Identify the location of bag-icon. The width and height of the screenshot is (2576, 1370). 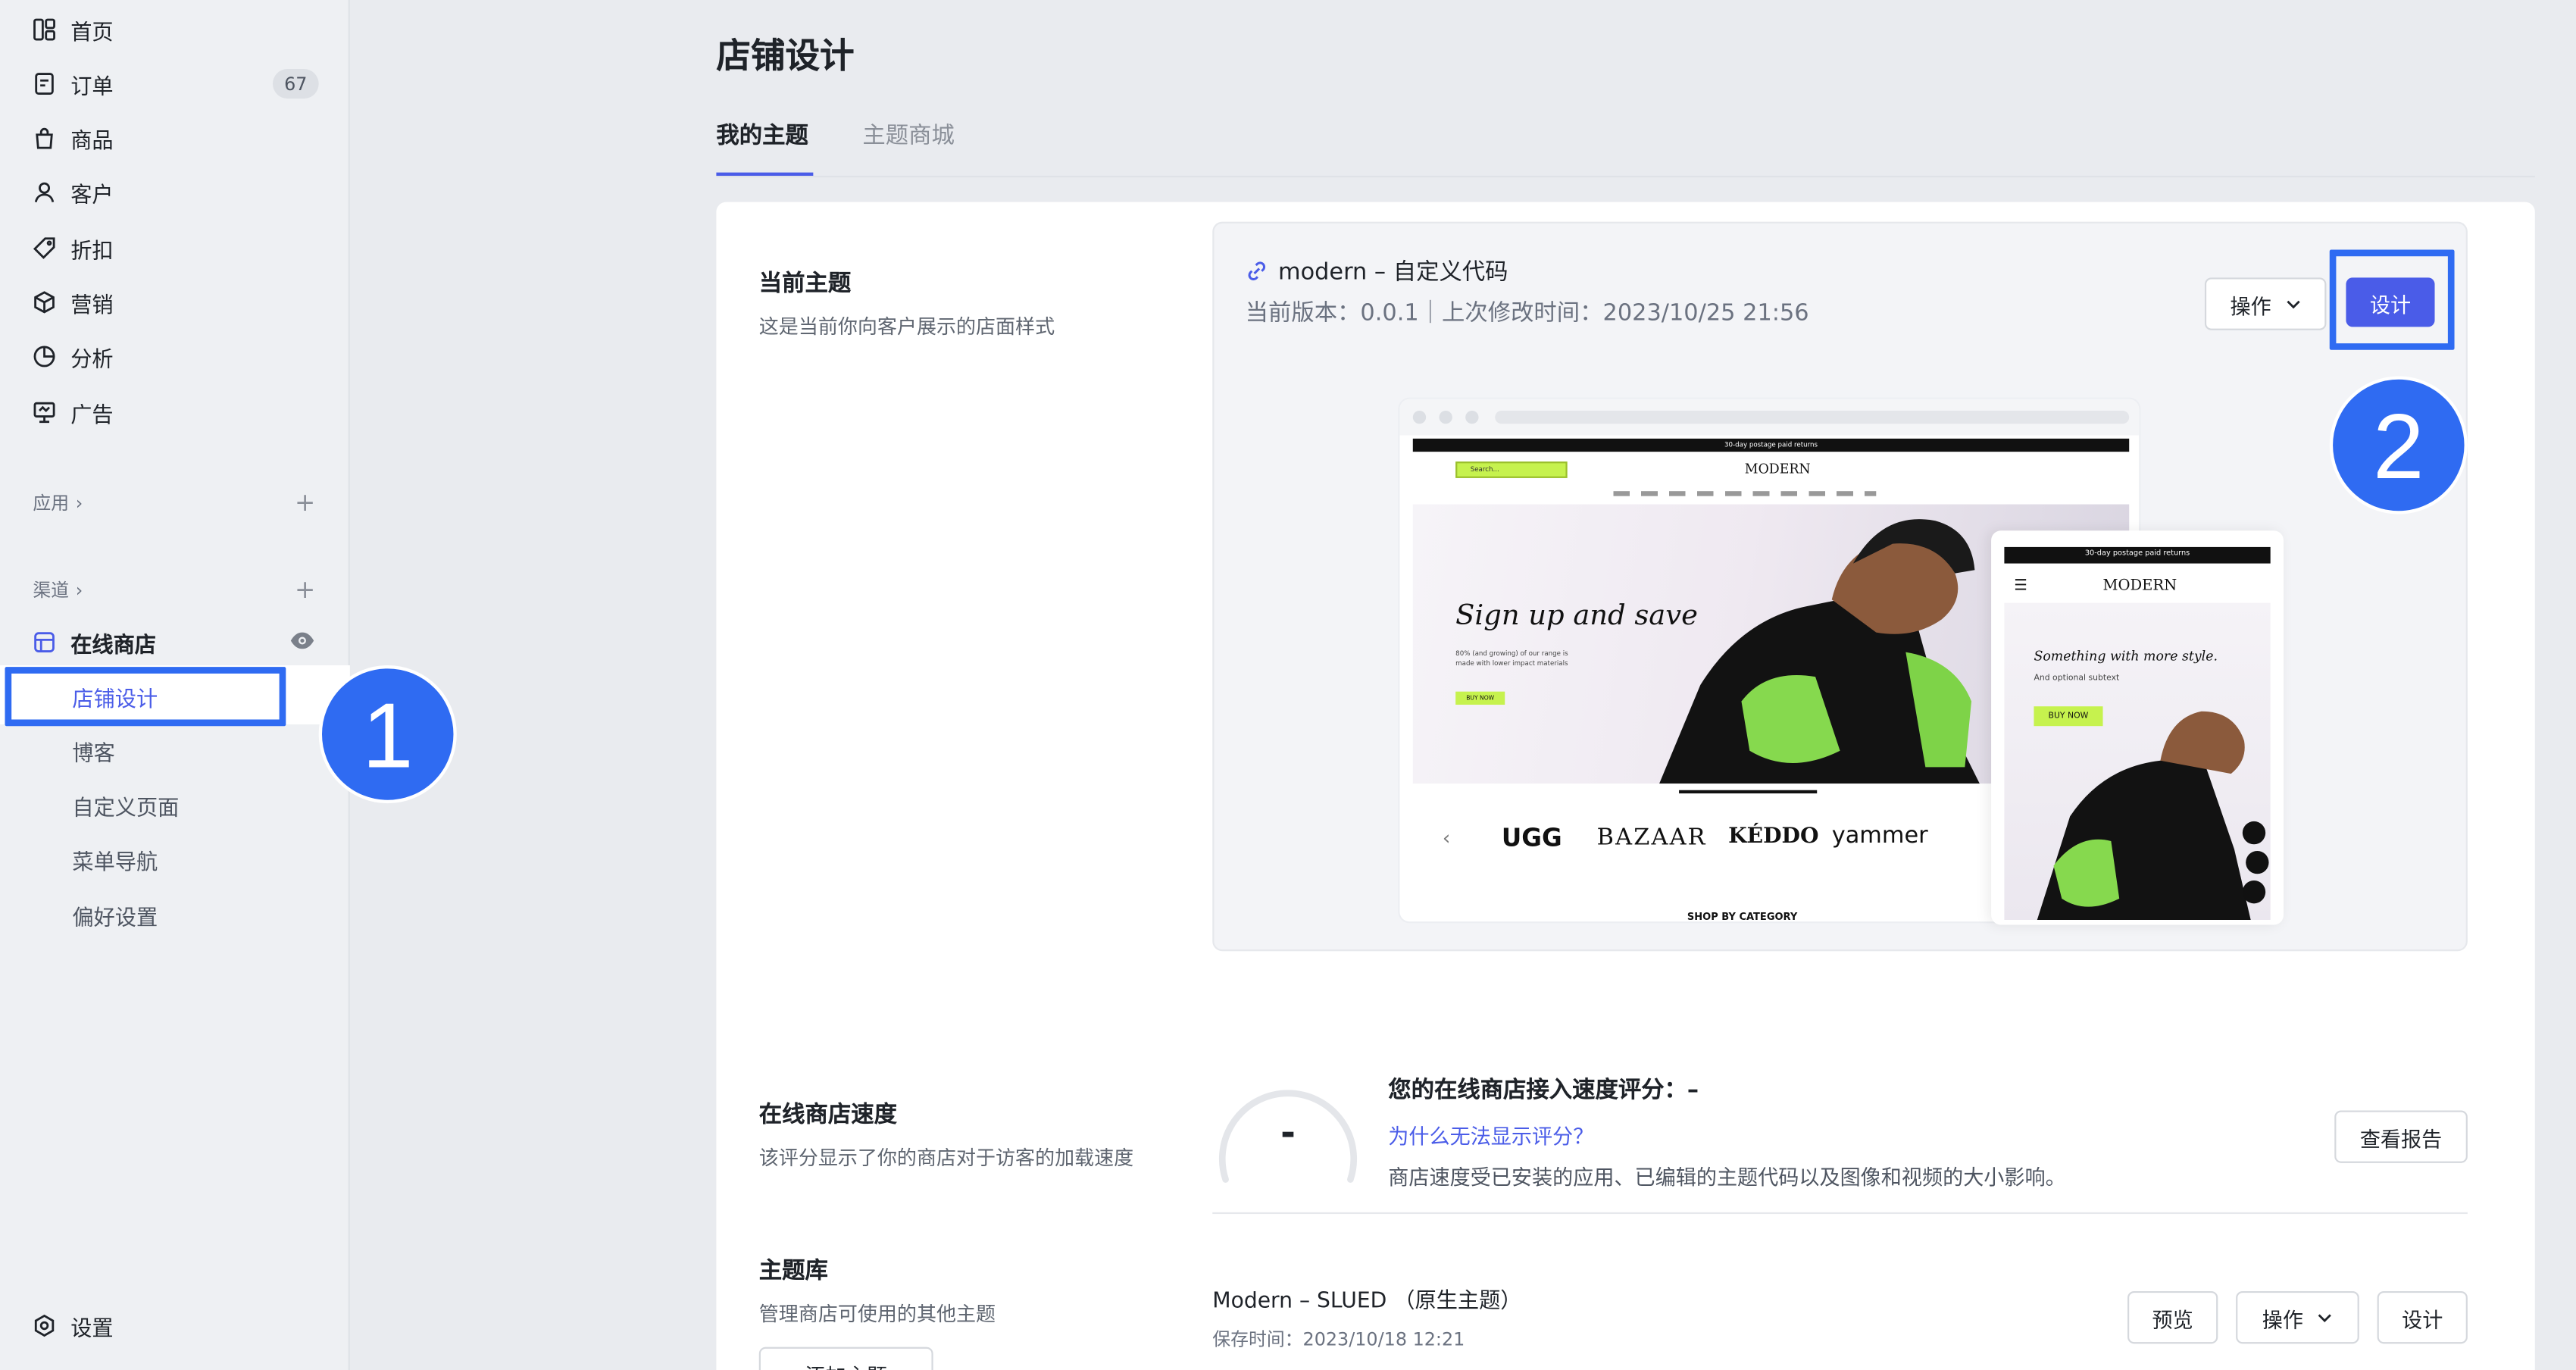
(44, 138).